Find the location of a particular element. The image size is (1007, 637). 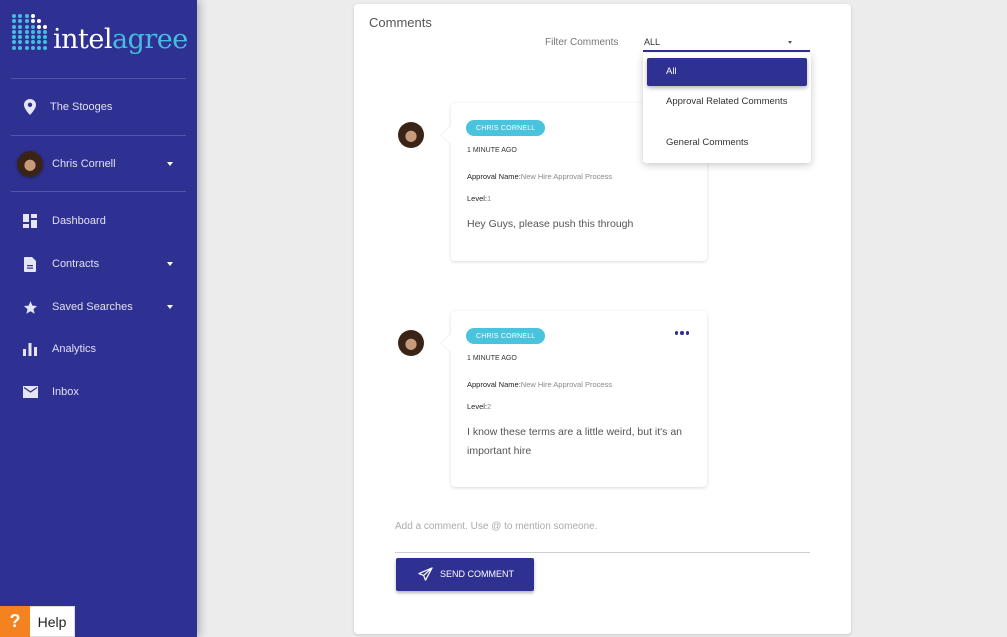

sidebar-item-contracts: Contracts is located at coordinates (98, 264).